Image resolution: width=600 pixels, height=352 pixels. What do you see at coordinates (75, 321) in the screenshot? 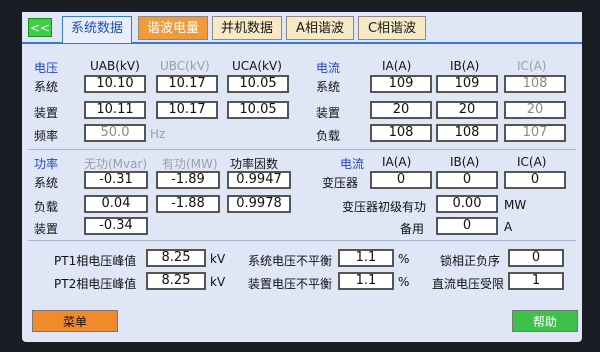
I see `menu-button: 菜单` at bounding box center [75, 321].